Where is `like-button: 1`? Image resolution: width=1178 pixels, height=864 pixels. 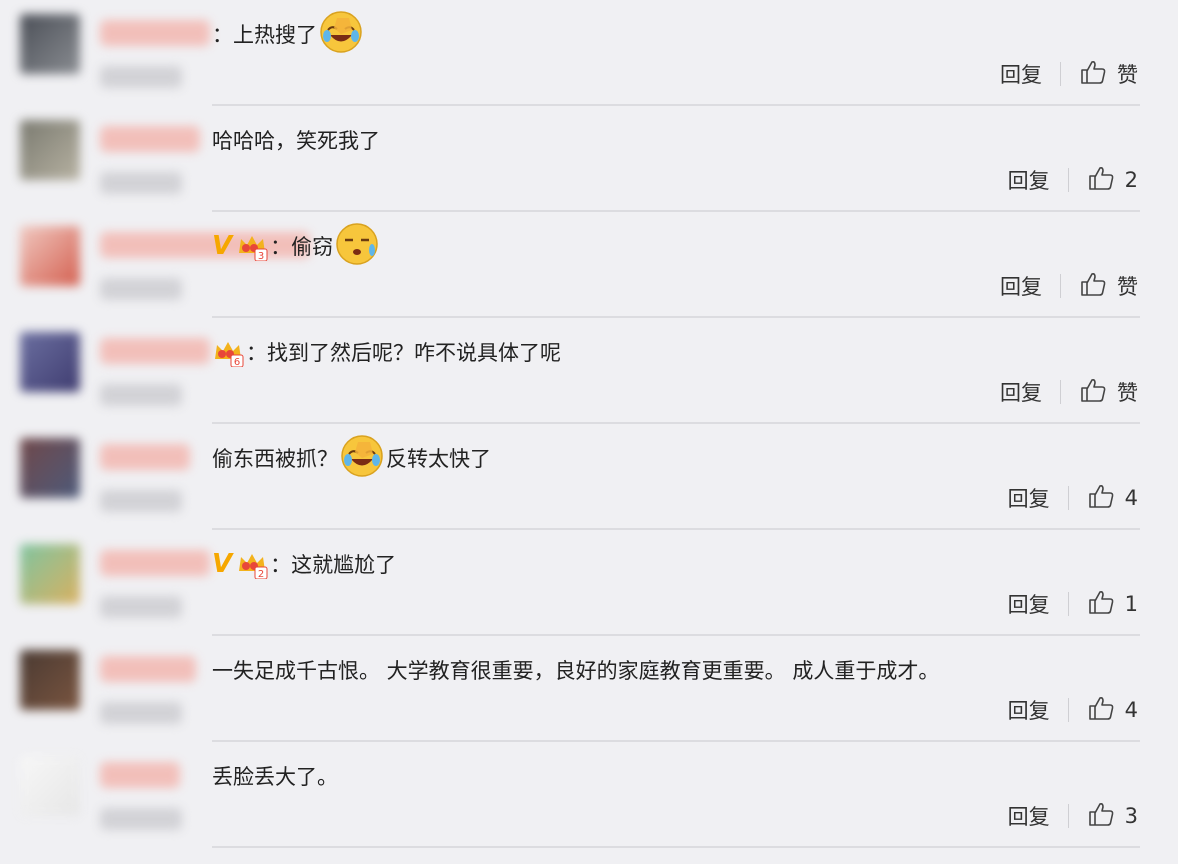
like-button: 1 is located at coordinates (1112, 604).